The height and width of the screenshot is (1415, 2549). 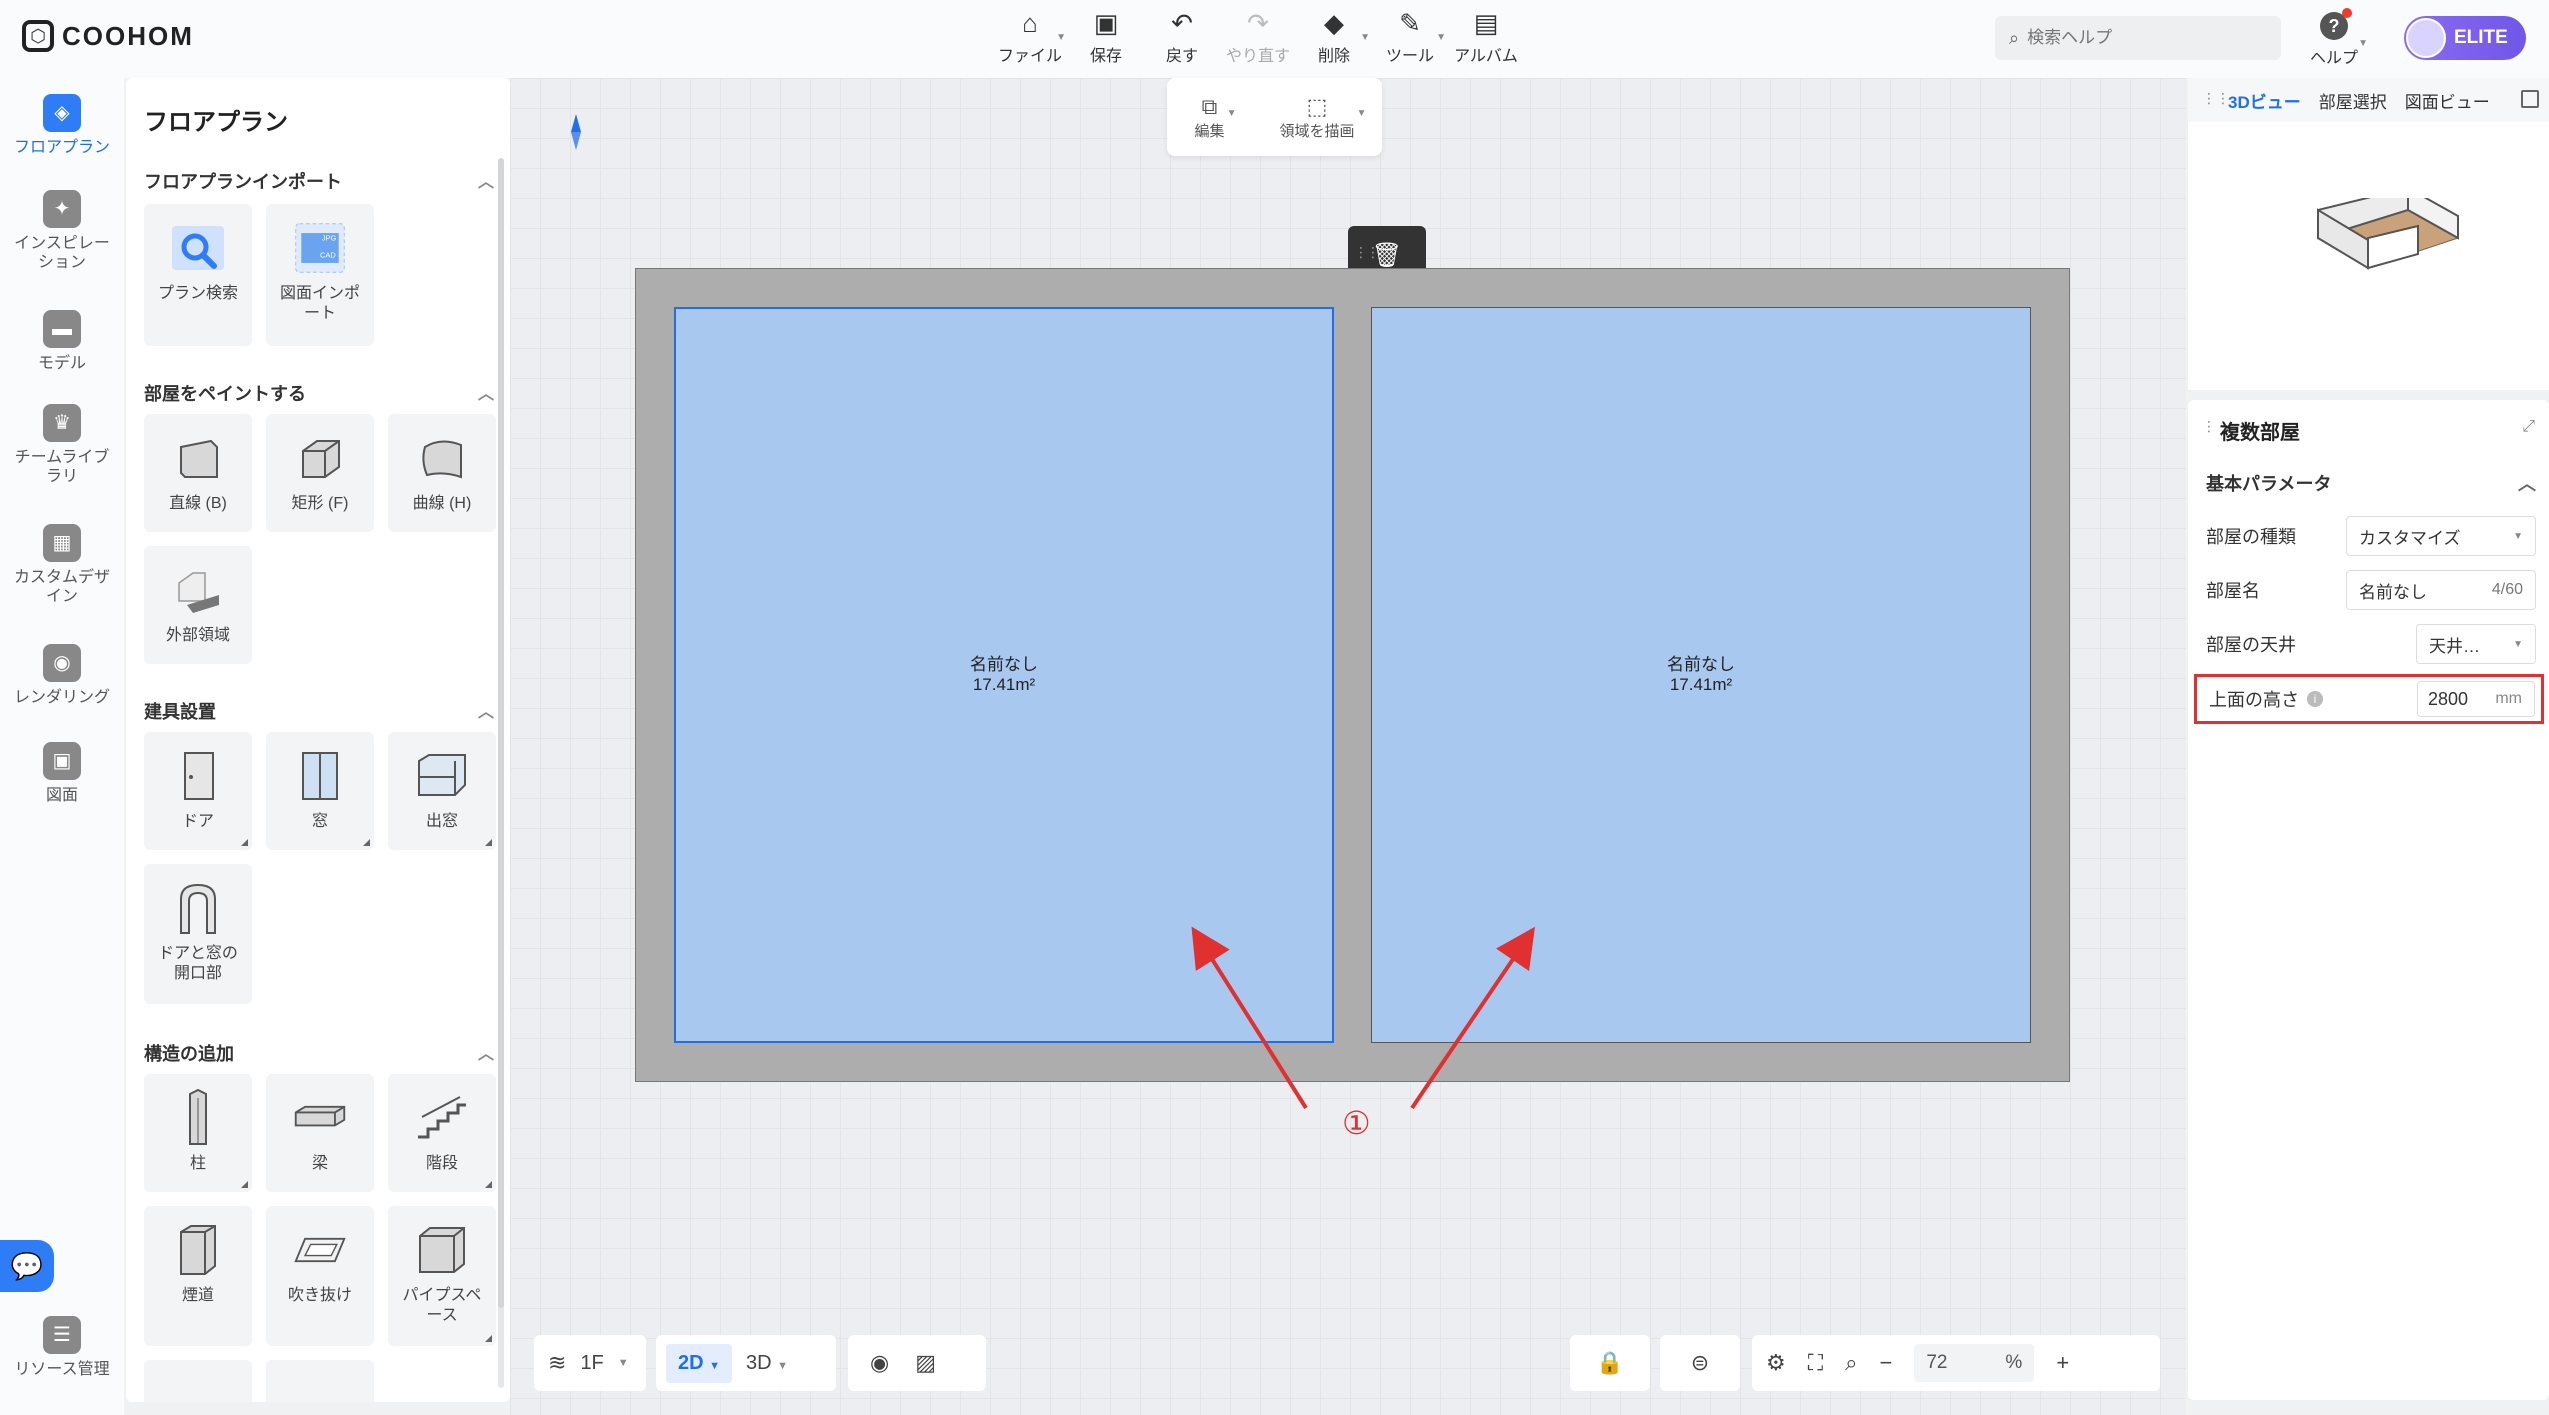 I want to click on section-structure: 構造の追加 ︿, so click(x=319, y=1053).